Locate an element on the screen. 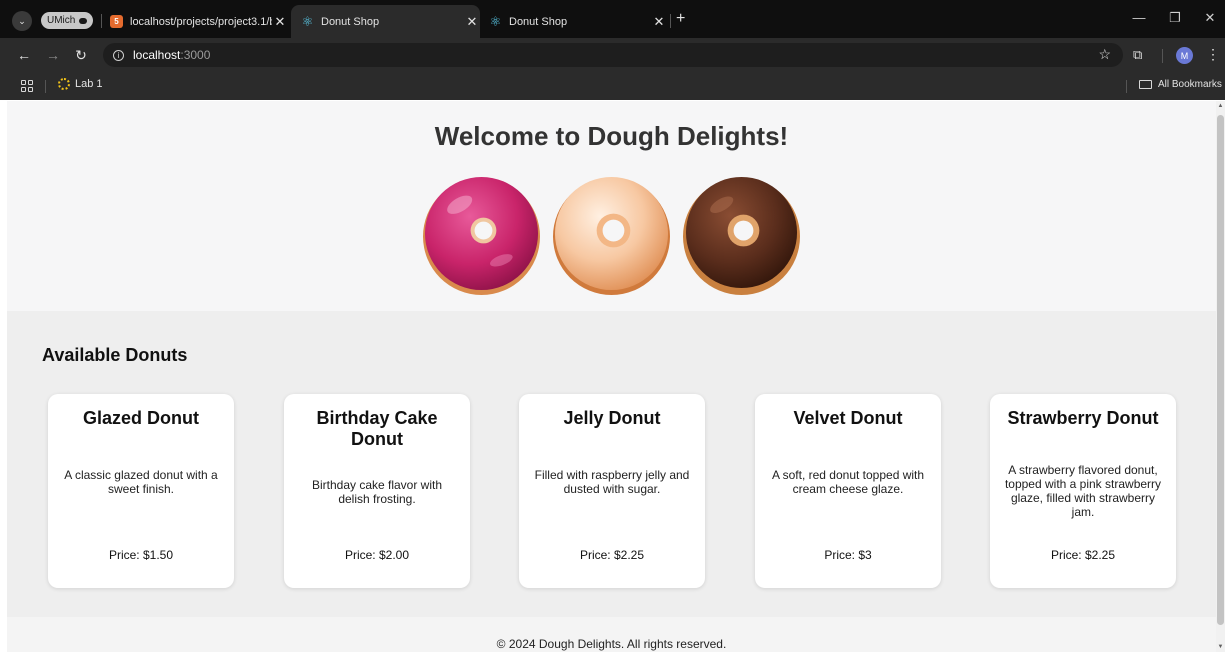 Image resolution: width=1225 pixels, height=652 pixels. donut-name: Strawberry Donut is located at coordinates (1083, 418).